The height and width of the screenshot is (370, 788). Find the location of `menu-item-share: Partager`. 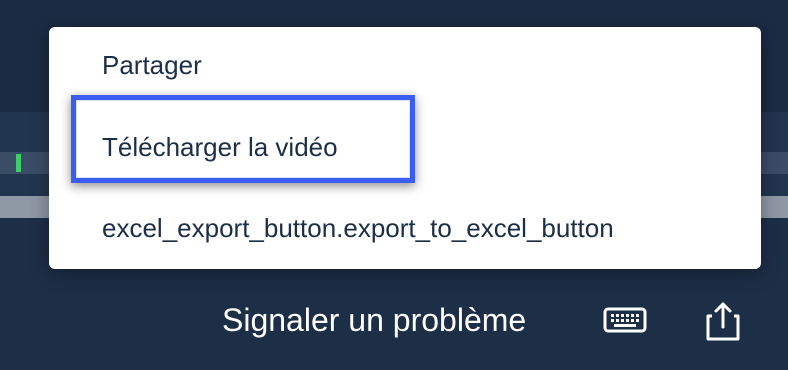

menu-item-share: Partager is located at coordinates (152, 65).